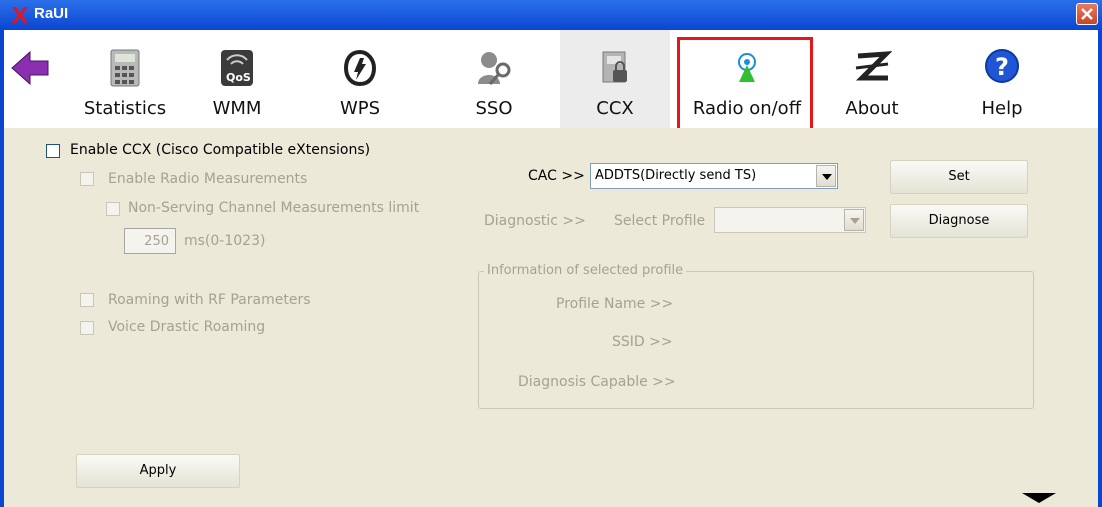 This screenshot has width=1102, height=507. What do you see at coordinates (615, 304) in the screenshot?
I see `profile-name-label: Profile Name >>` at bounding box center [615, 304].